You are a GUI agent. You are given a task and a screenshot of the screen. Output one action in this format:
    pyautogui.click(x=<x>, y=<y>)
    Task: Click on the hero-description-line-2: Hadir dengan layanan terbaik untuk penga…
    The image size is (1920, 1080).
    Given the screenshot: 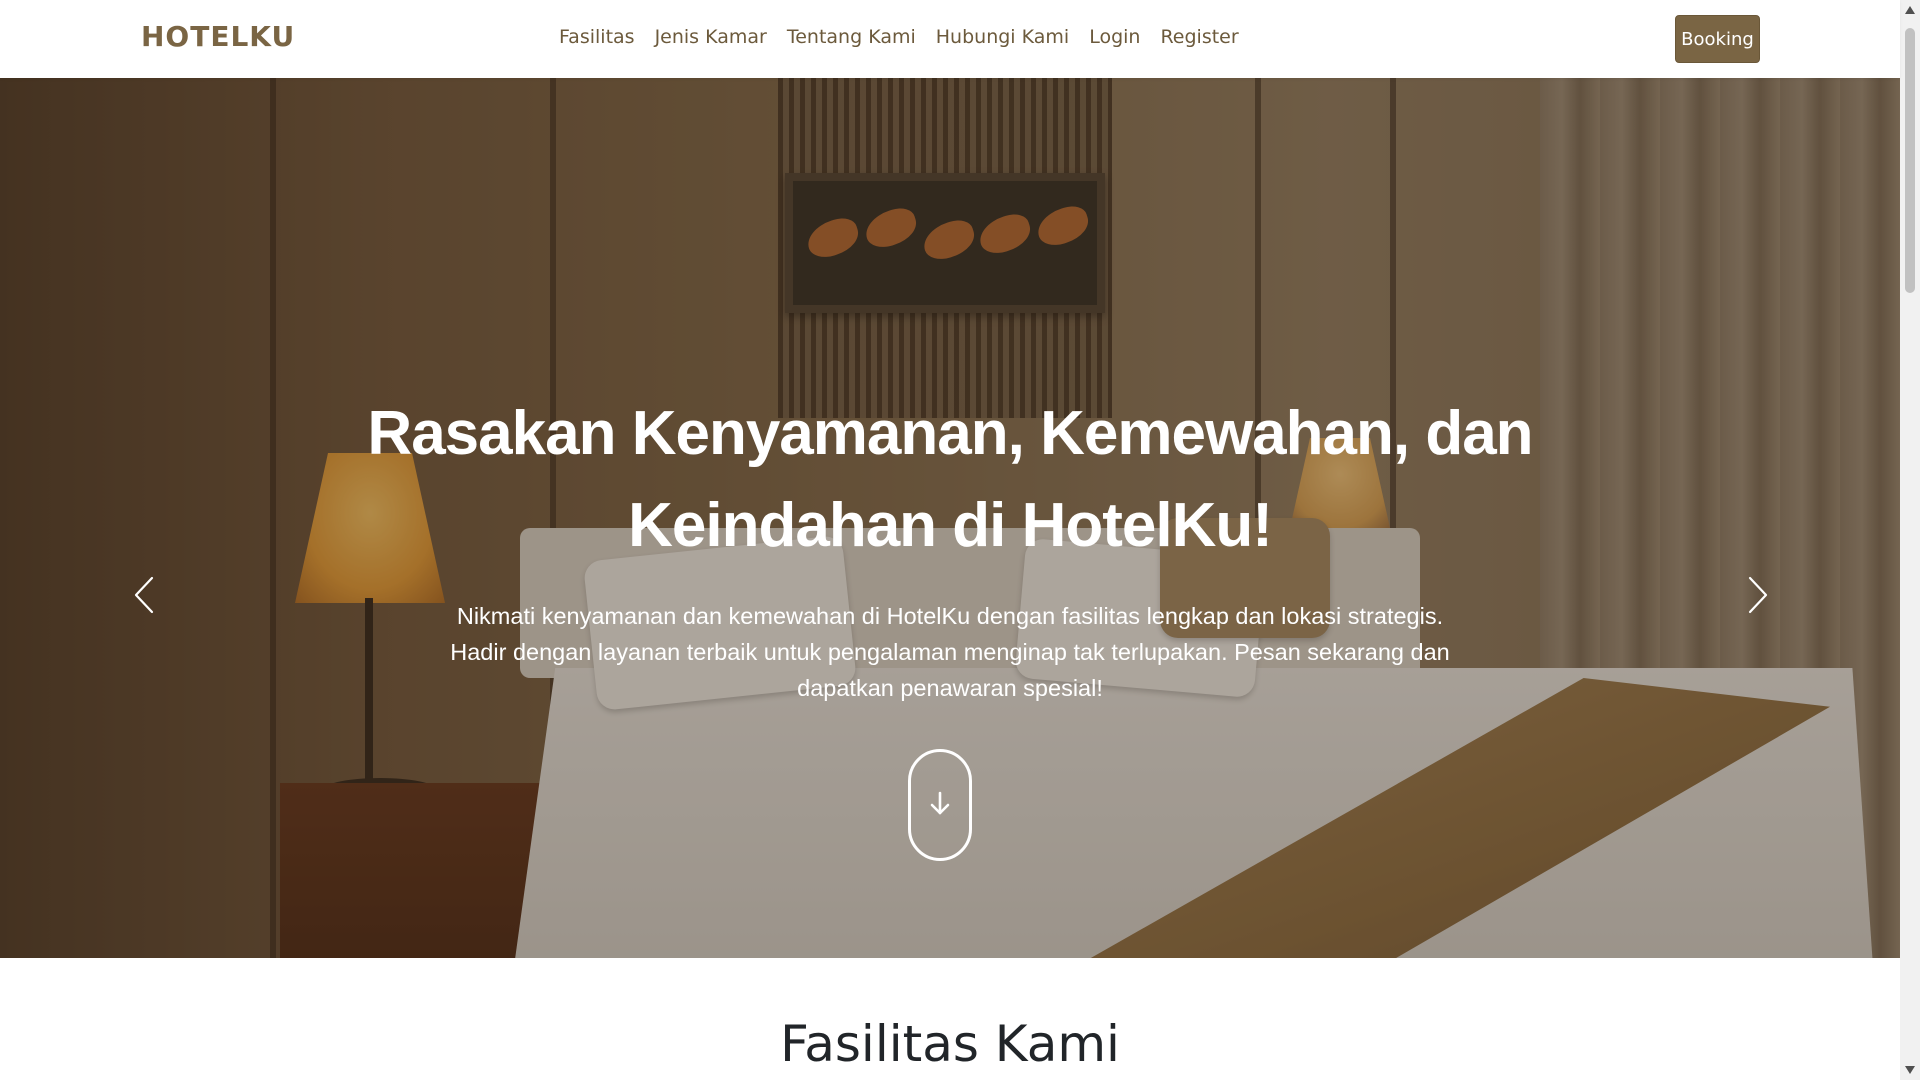 What is the action you would take?
    pyautogui.click(x=950, y=652)
    